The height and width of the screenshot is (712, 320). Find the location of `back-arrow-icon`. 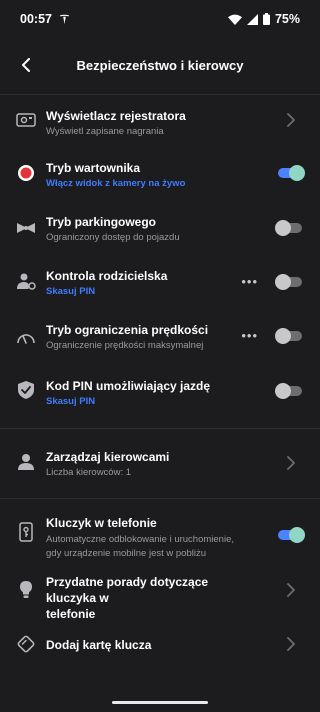

back-arrow-icon is located at coordinates (26, 65).